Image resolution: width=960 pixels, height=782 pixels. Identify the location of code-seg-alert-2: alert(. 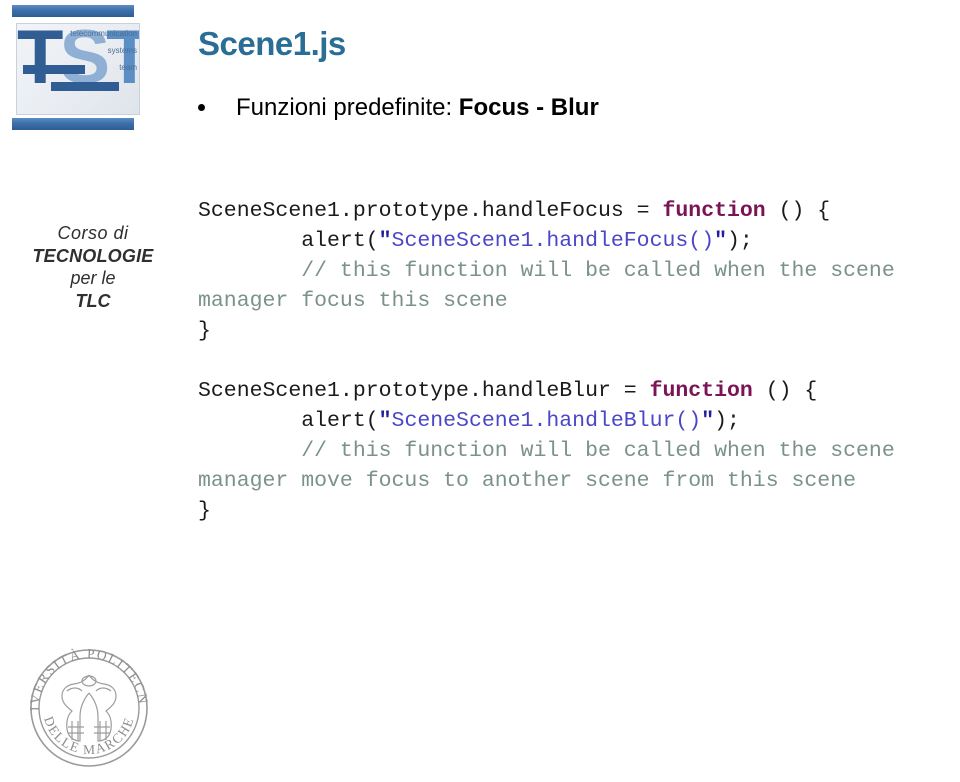
(288, 421).